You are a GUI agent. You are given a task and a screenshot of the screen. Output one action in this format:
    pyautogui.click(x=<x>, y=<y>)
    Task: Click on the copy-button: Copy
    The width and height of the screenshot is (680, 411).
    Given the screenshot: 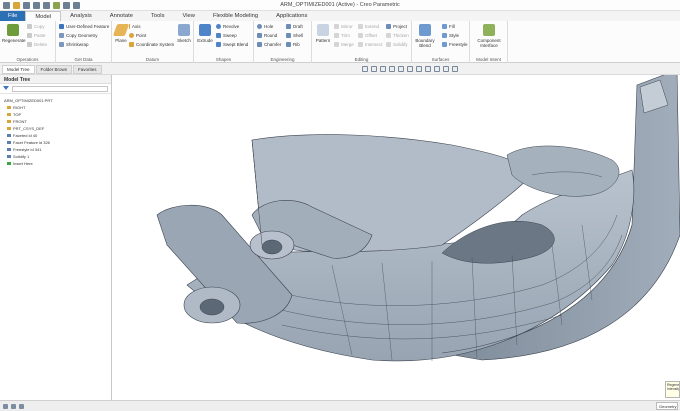 What is the action you would take?
    pyautogui.click(x=36, y=27)
    